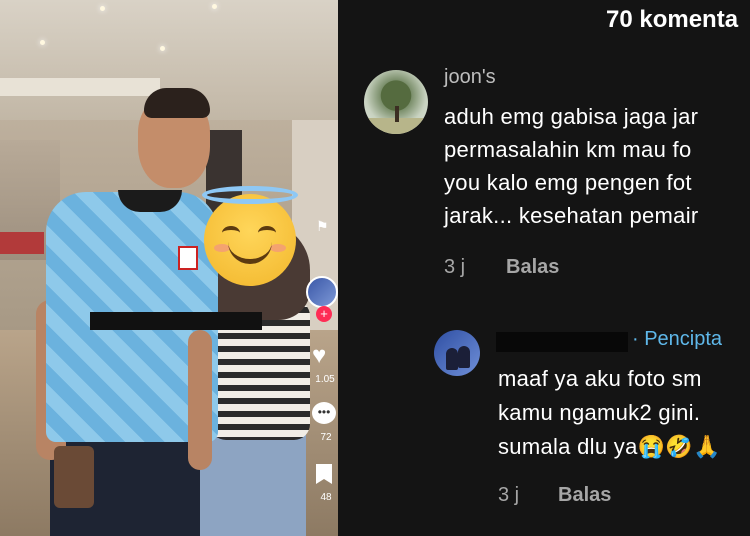 This screenshot has height=536, width=750. Describe the element at coordinates (326, 497) in the screenshot. I see `save-count: 48` at that location.